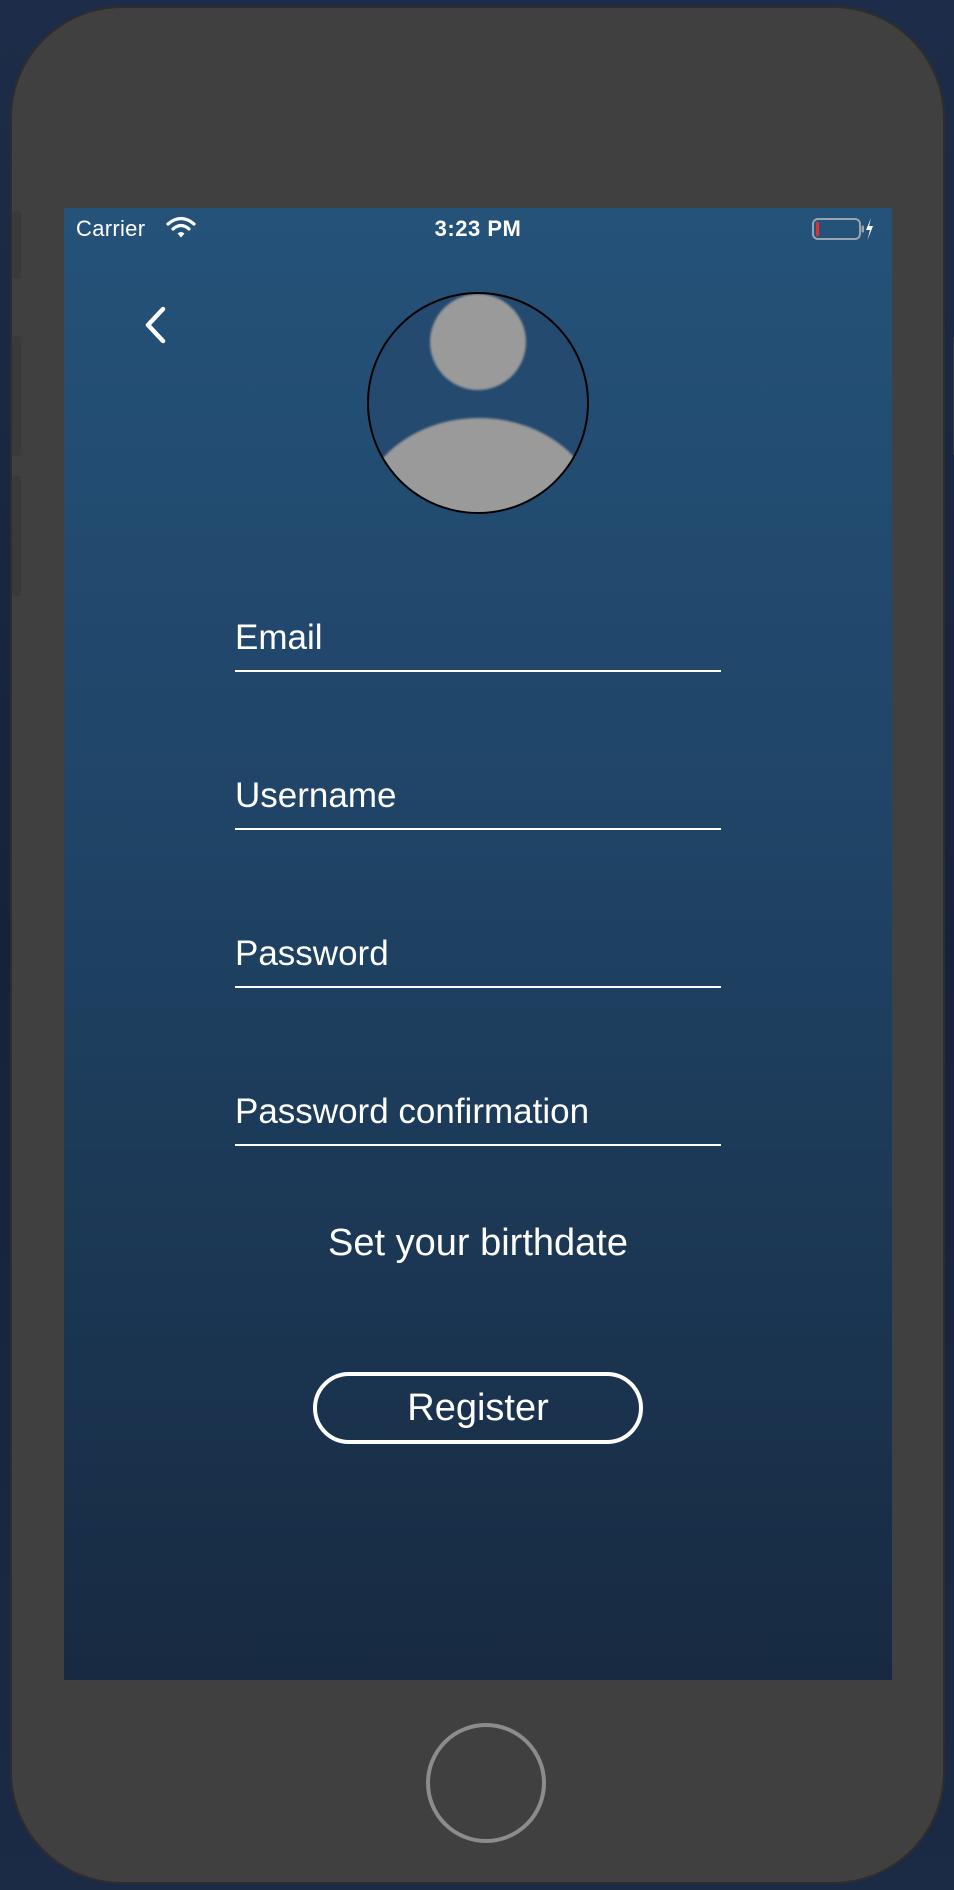  I want to click on set-birthdate-link: Set your birthdate, so click(478, 1243).